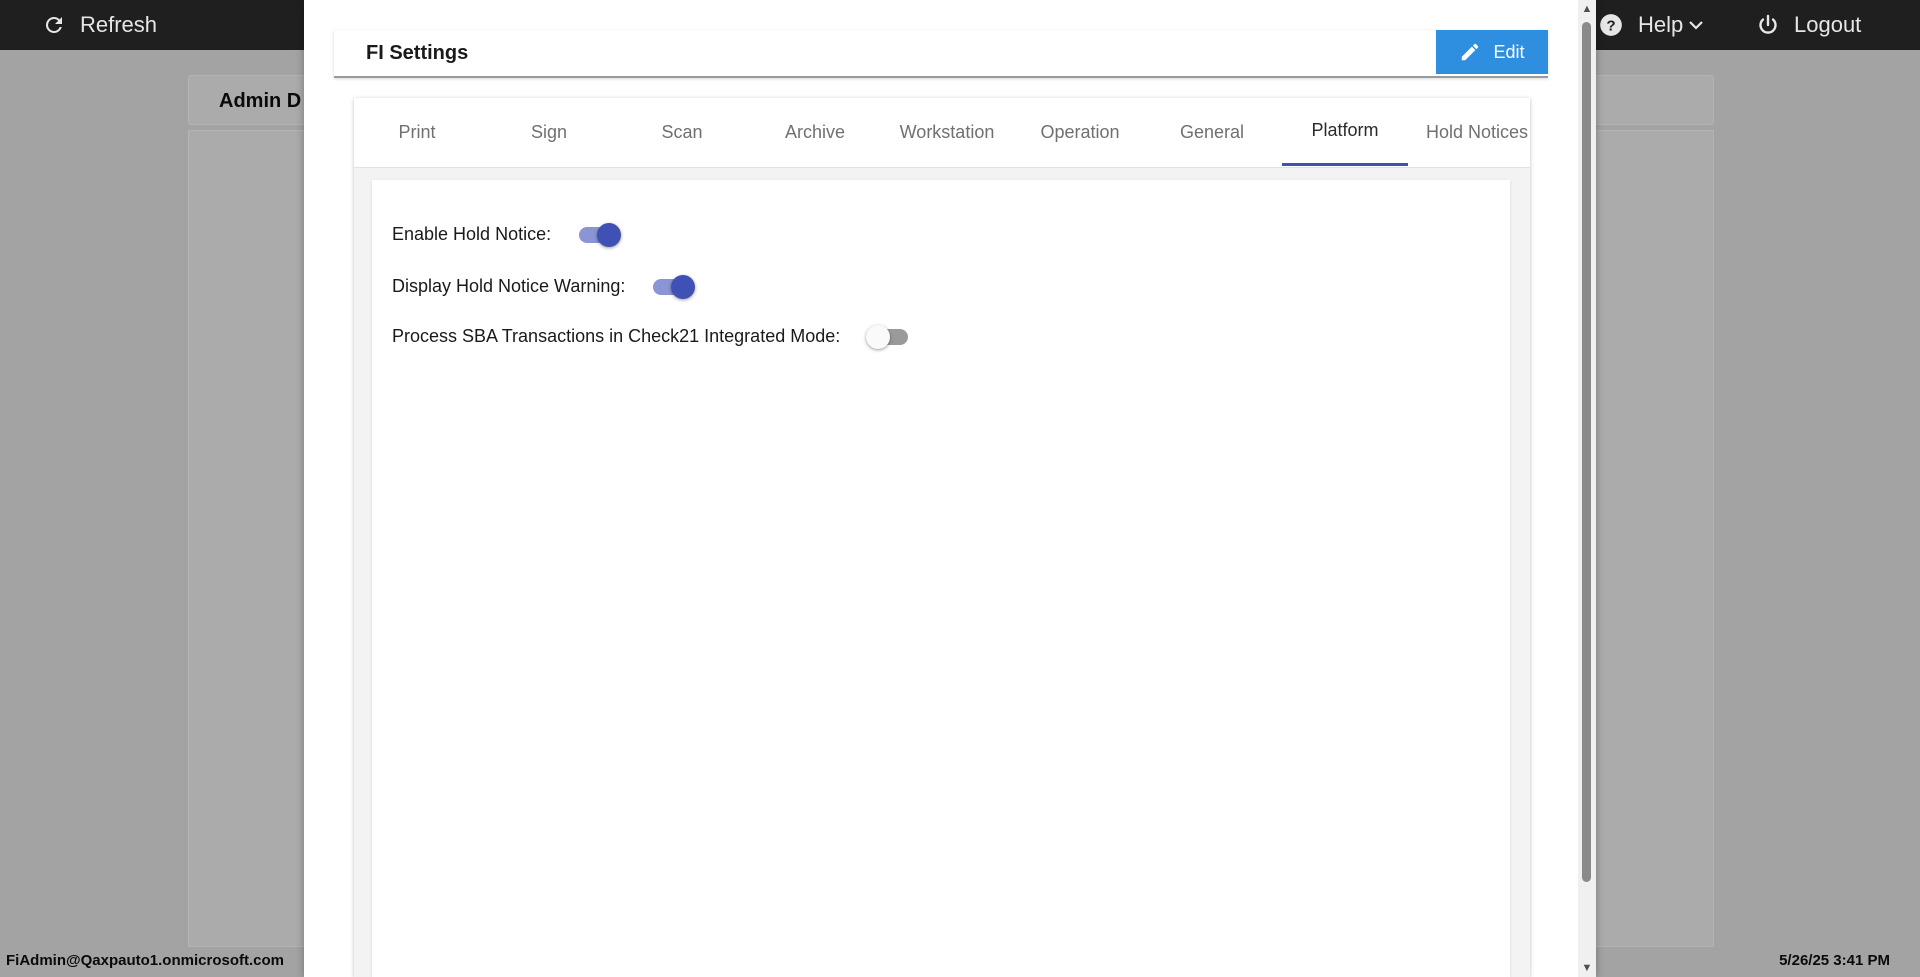 This screenshot has height=977, width=1920. Describe the element at coordinates (1587, 968) in the screenshot. I see `scroll-down-icon: ▼` at that location.